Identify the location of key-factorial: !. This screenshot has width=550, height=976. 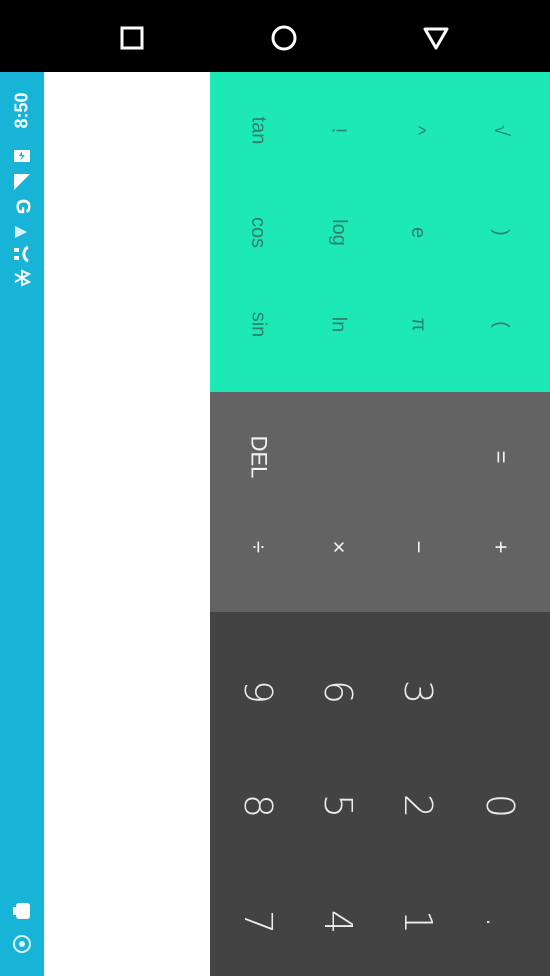
(338, 130).